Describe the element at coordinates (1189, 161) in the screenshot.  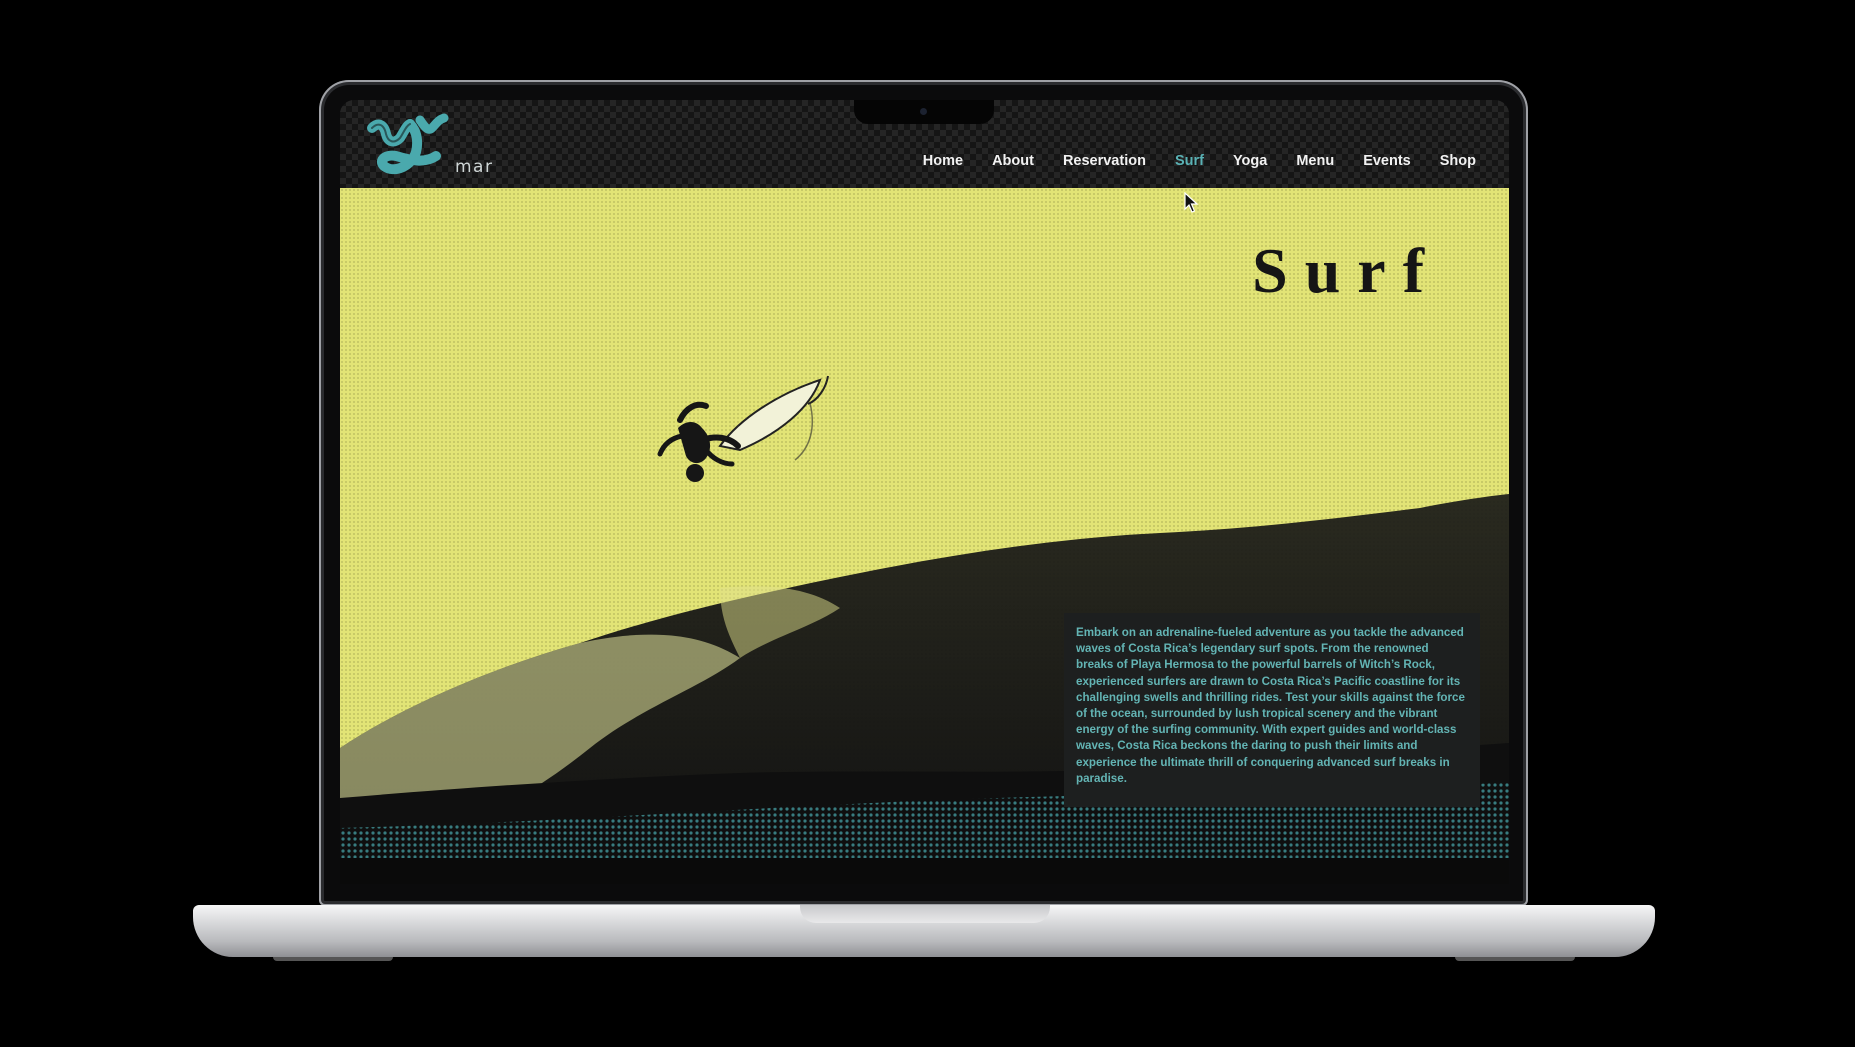
I see `nav-item-surf: Surf` at that location.